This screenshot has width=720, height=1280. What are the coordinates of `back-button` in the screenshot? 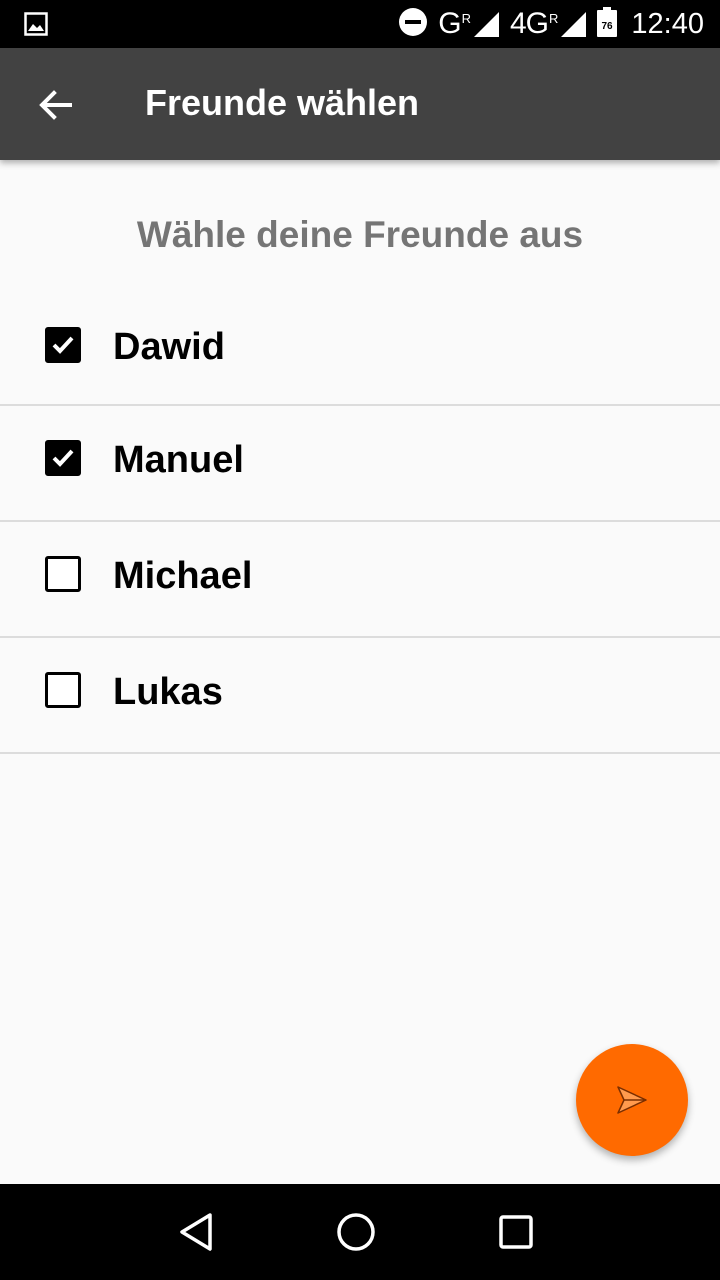 It's located at (55, 105).